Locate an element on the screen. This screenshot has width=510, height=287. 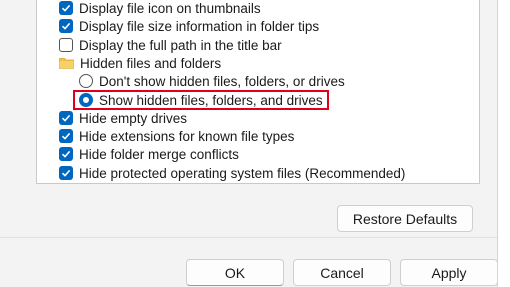
option-display-file-icon: Display file icon on thumbnails is located at coordinates (160, 8).